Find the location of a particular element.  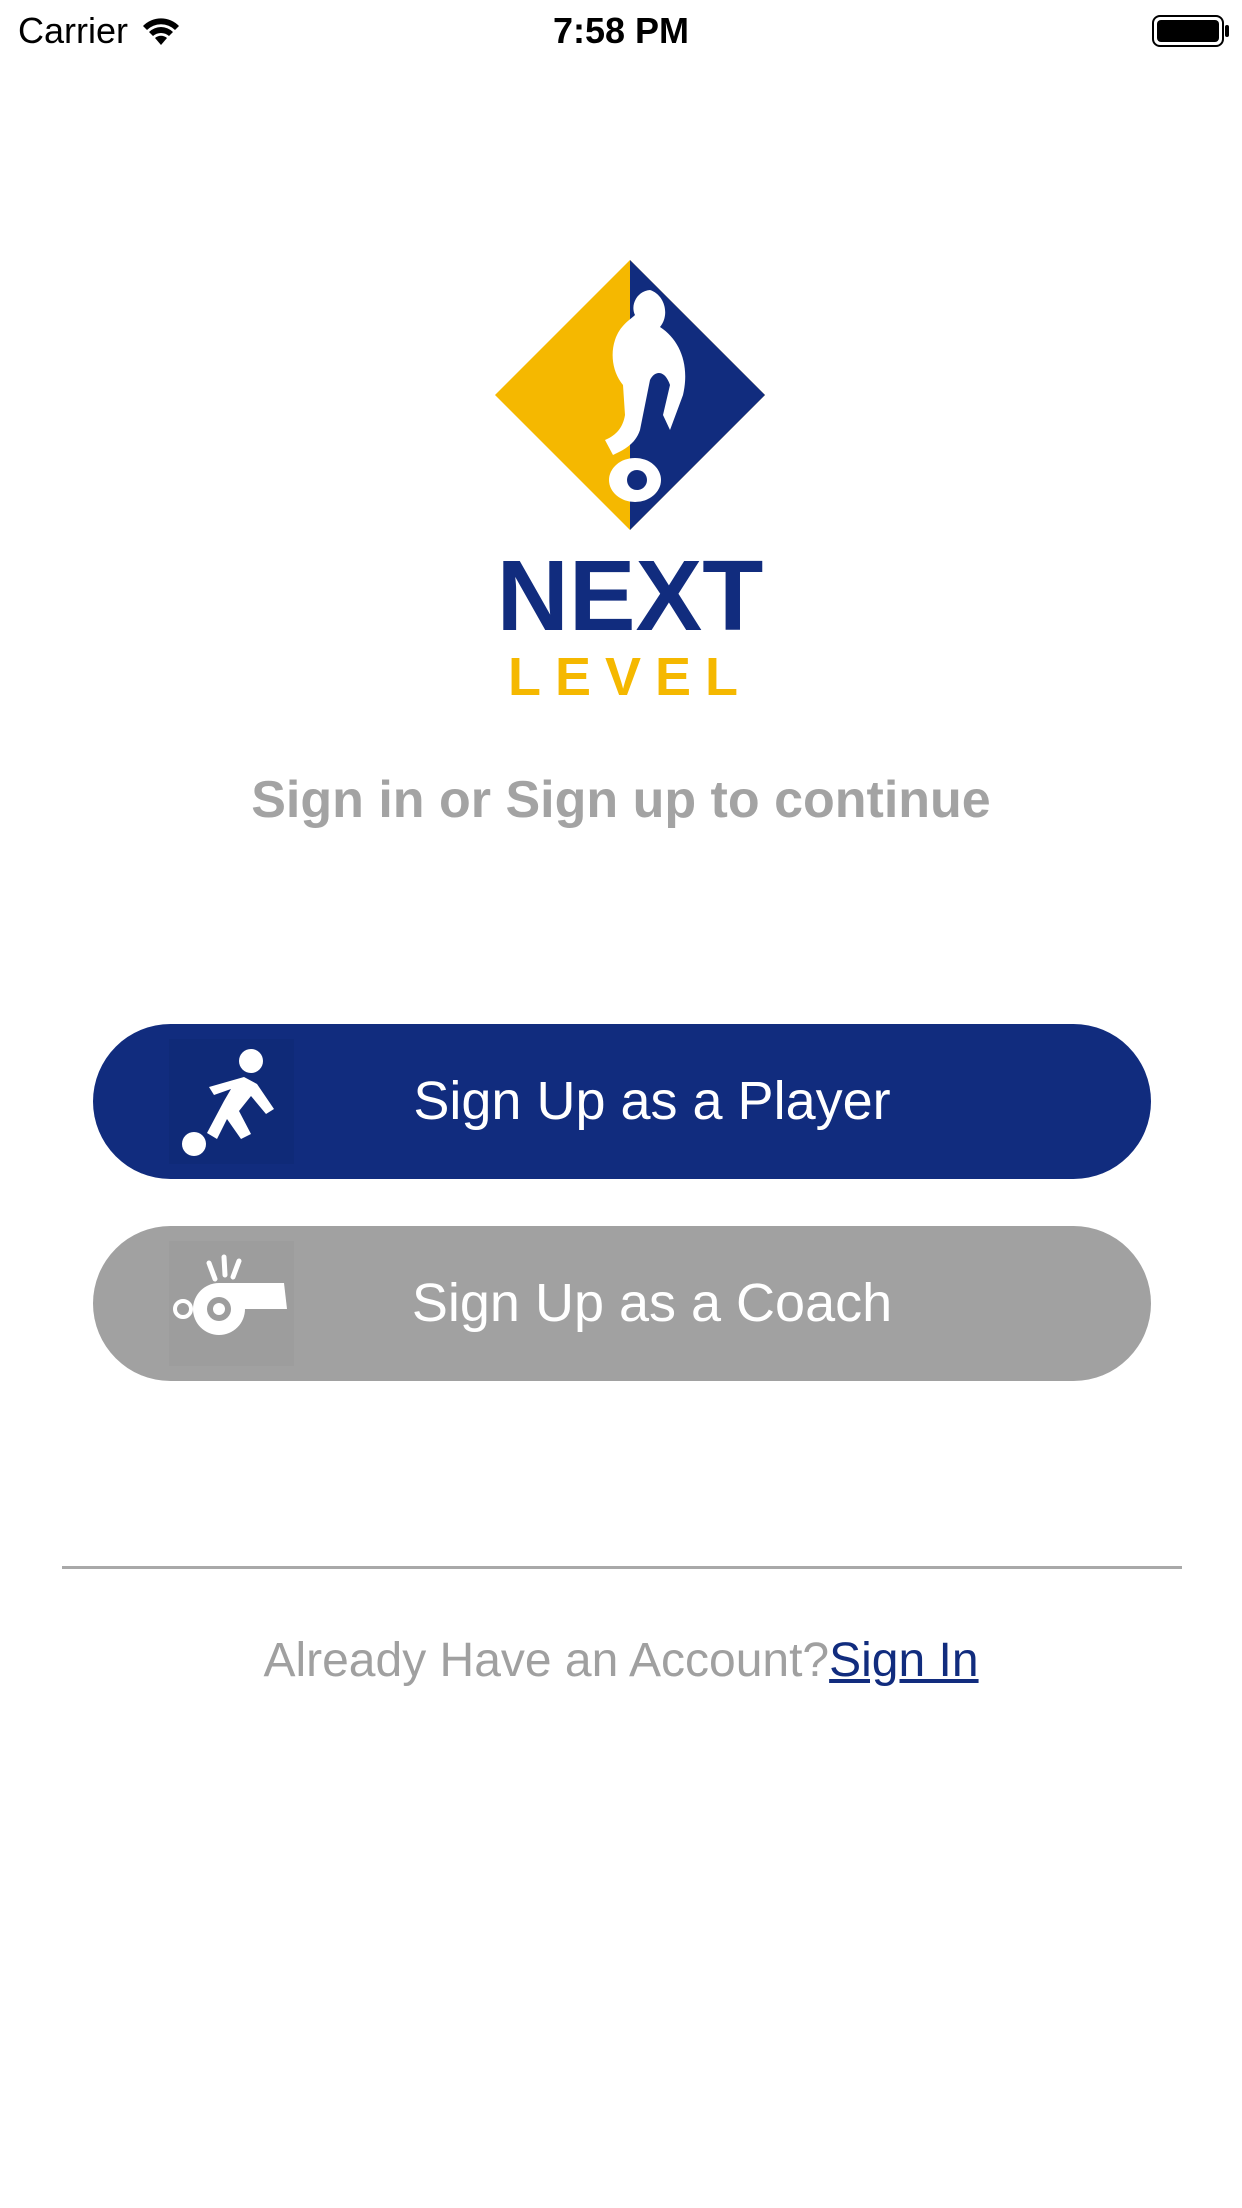

status-bar: Carrier 7:58 PM is located at coordinates (621, 30).